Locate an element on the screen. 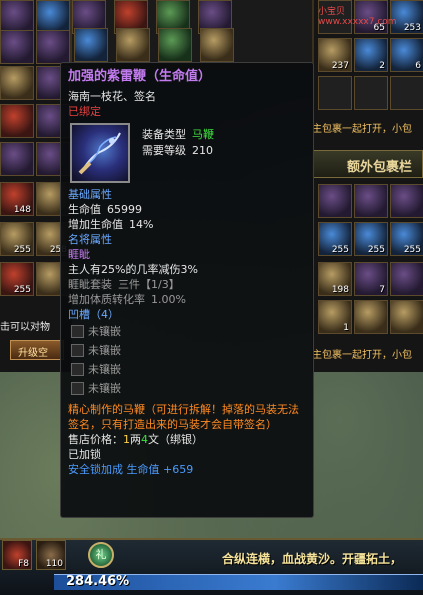  price-label: 售店价格： is located at coordinates (95, 439).